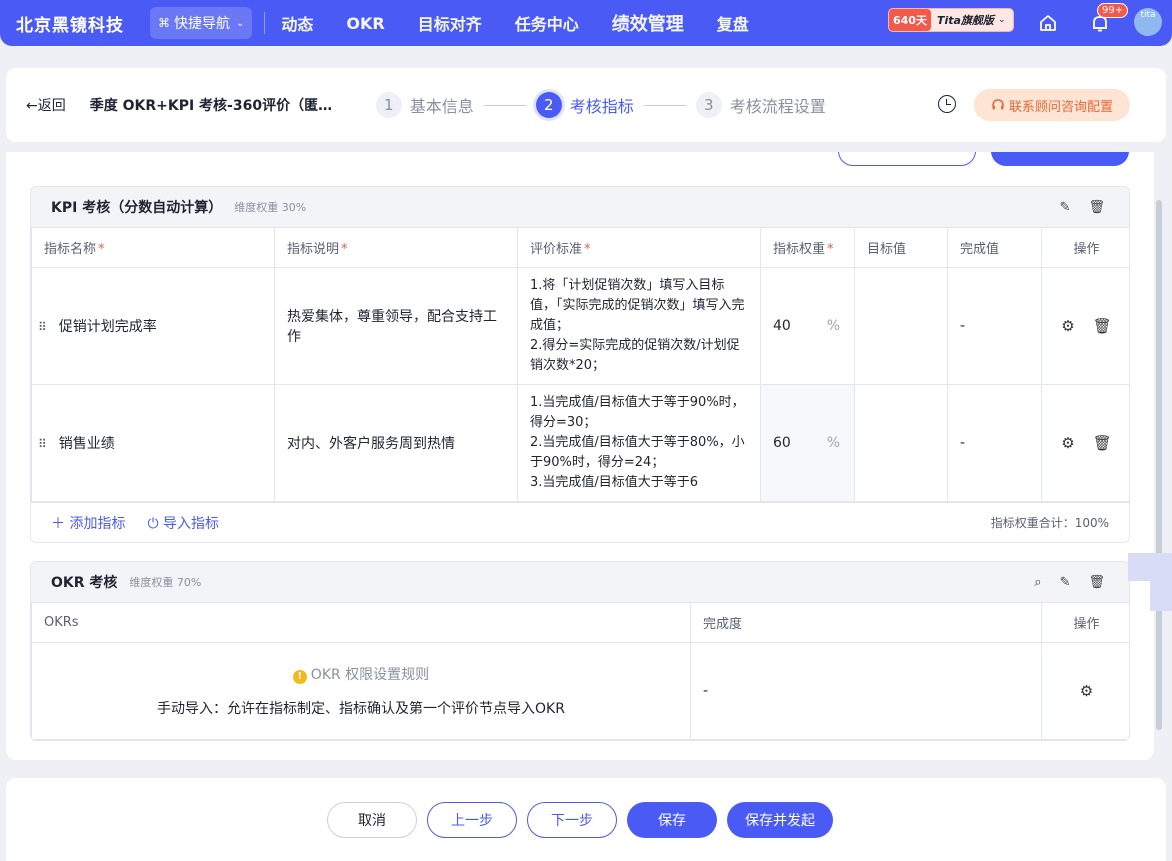  I want to click on headset-icon, so click(998, 104).